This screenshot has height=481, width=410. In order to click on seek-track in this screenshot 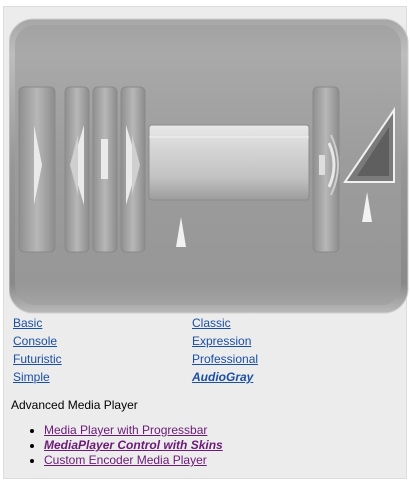, I will do `click(229, 162)`.